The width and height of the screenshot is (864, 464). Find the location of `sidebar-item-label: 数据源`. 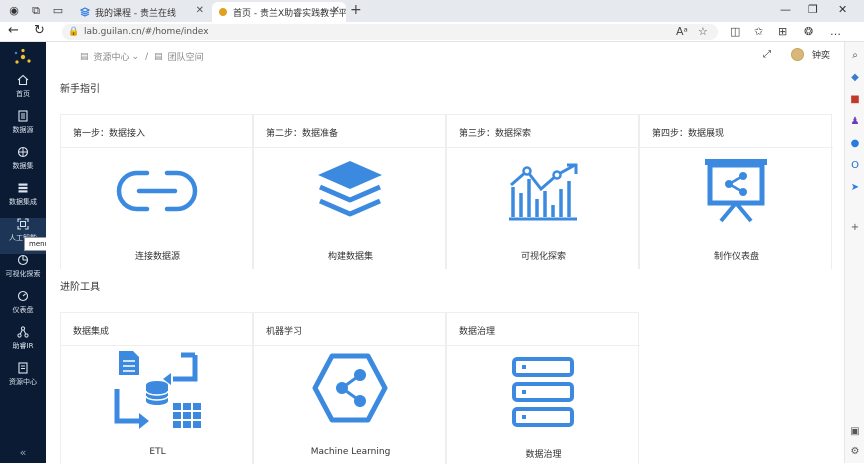

sidebar-item-label: 数据源 is located at coordinates (23, 130).